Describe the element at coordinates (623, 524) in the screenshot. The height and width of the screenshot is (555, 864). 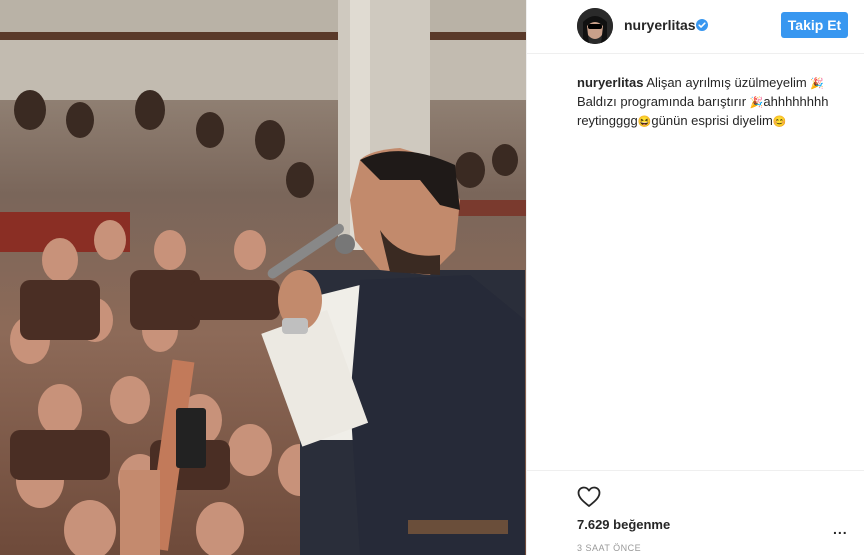
I see `likes-count: 7.629 beğenme` at that location.